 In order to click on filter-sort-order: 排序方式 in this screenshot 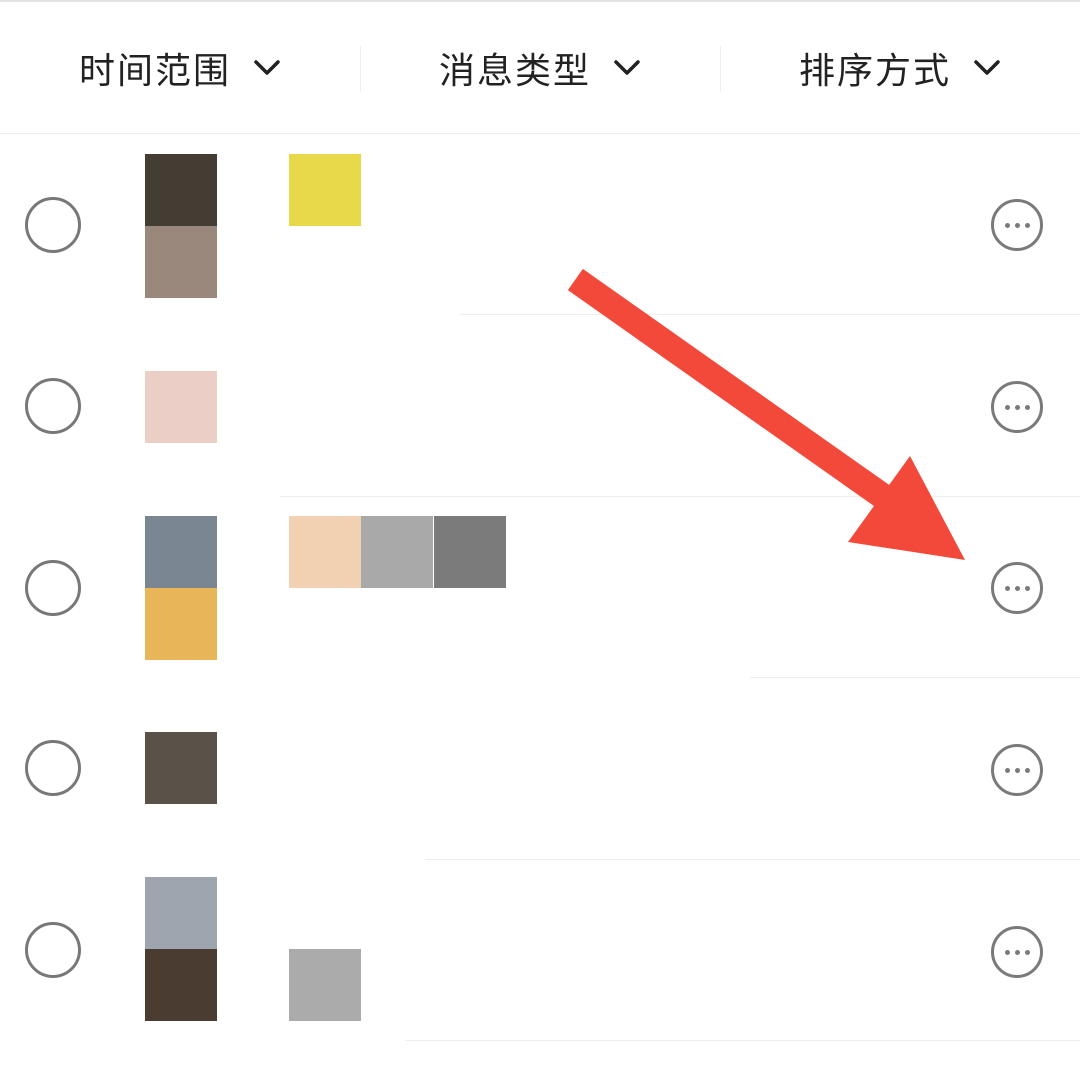, I will do `click(900, 68)`.